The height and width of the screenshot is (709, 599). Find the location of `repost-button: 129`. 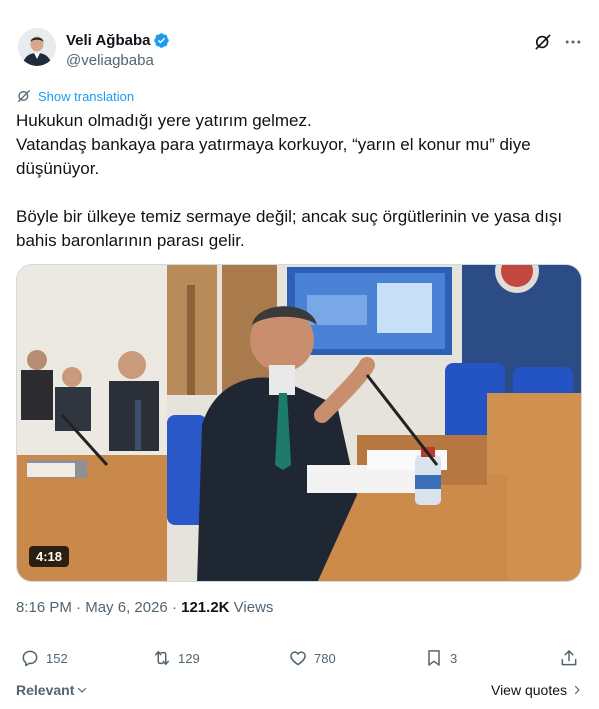

repost-button: 129 is located at coordinates (176, 658).